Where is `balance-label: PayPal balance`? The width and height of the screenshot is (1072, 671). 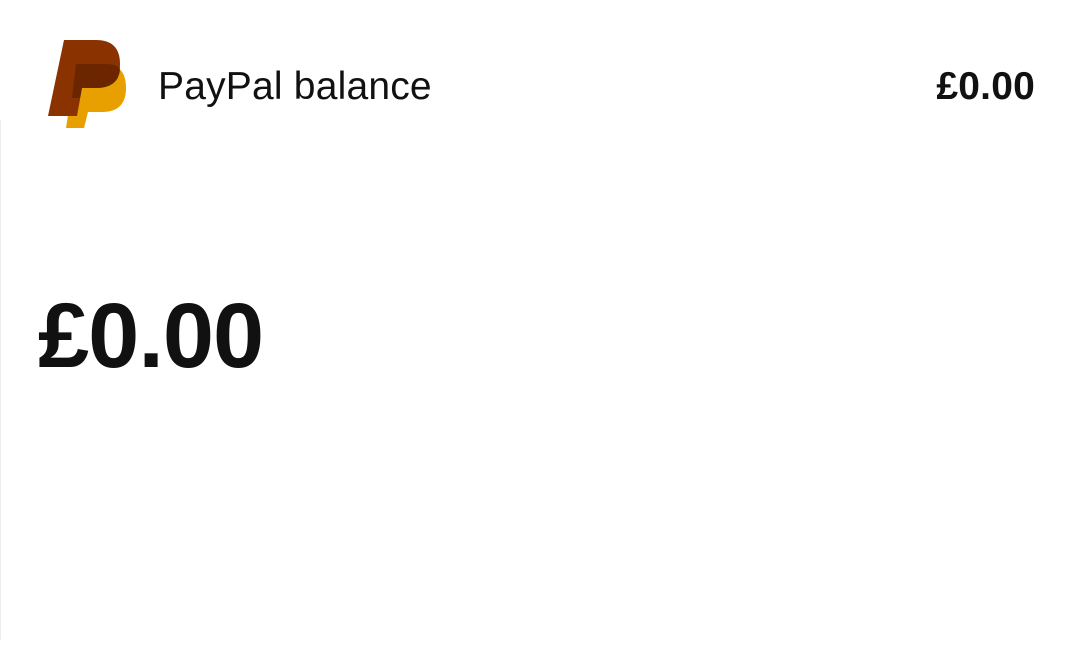 balance-label: PayPal balance is located at coordinates (295, 86).